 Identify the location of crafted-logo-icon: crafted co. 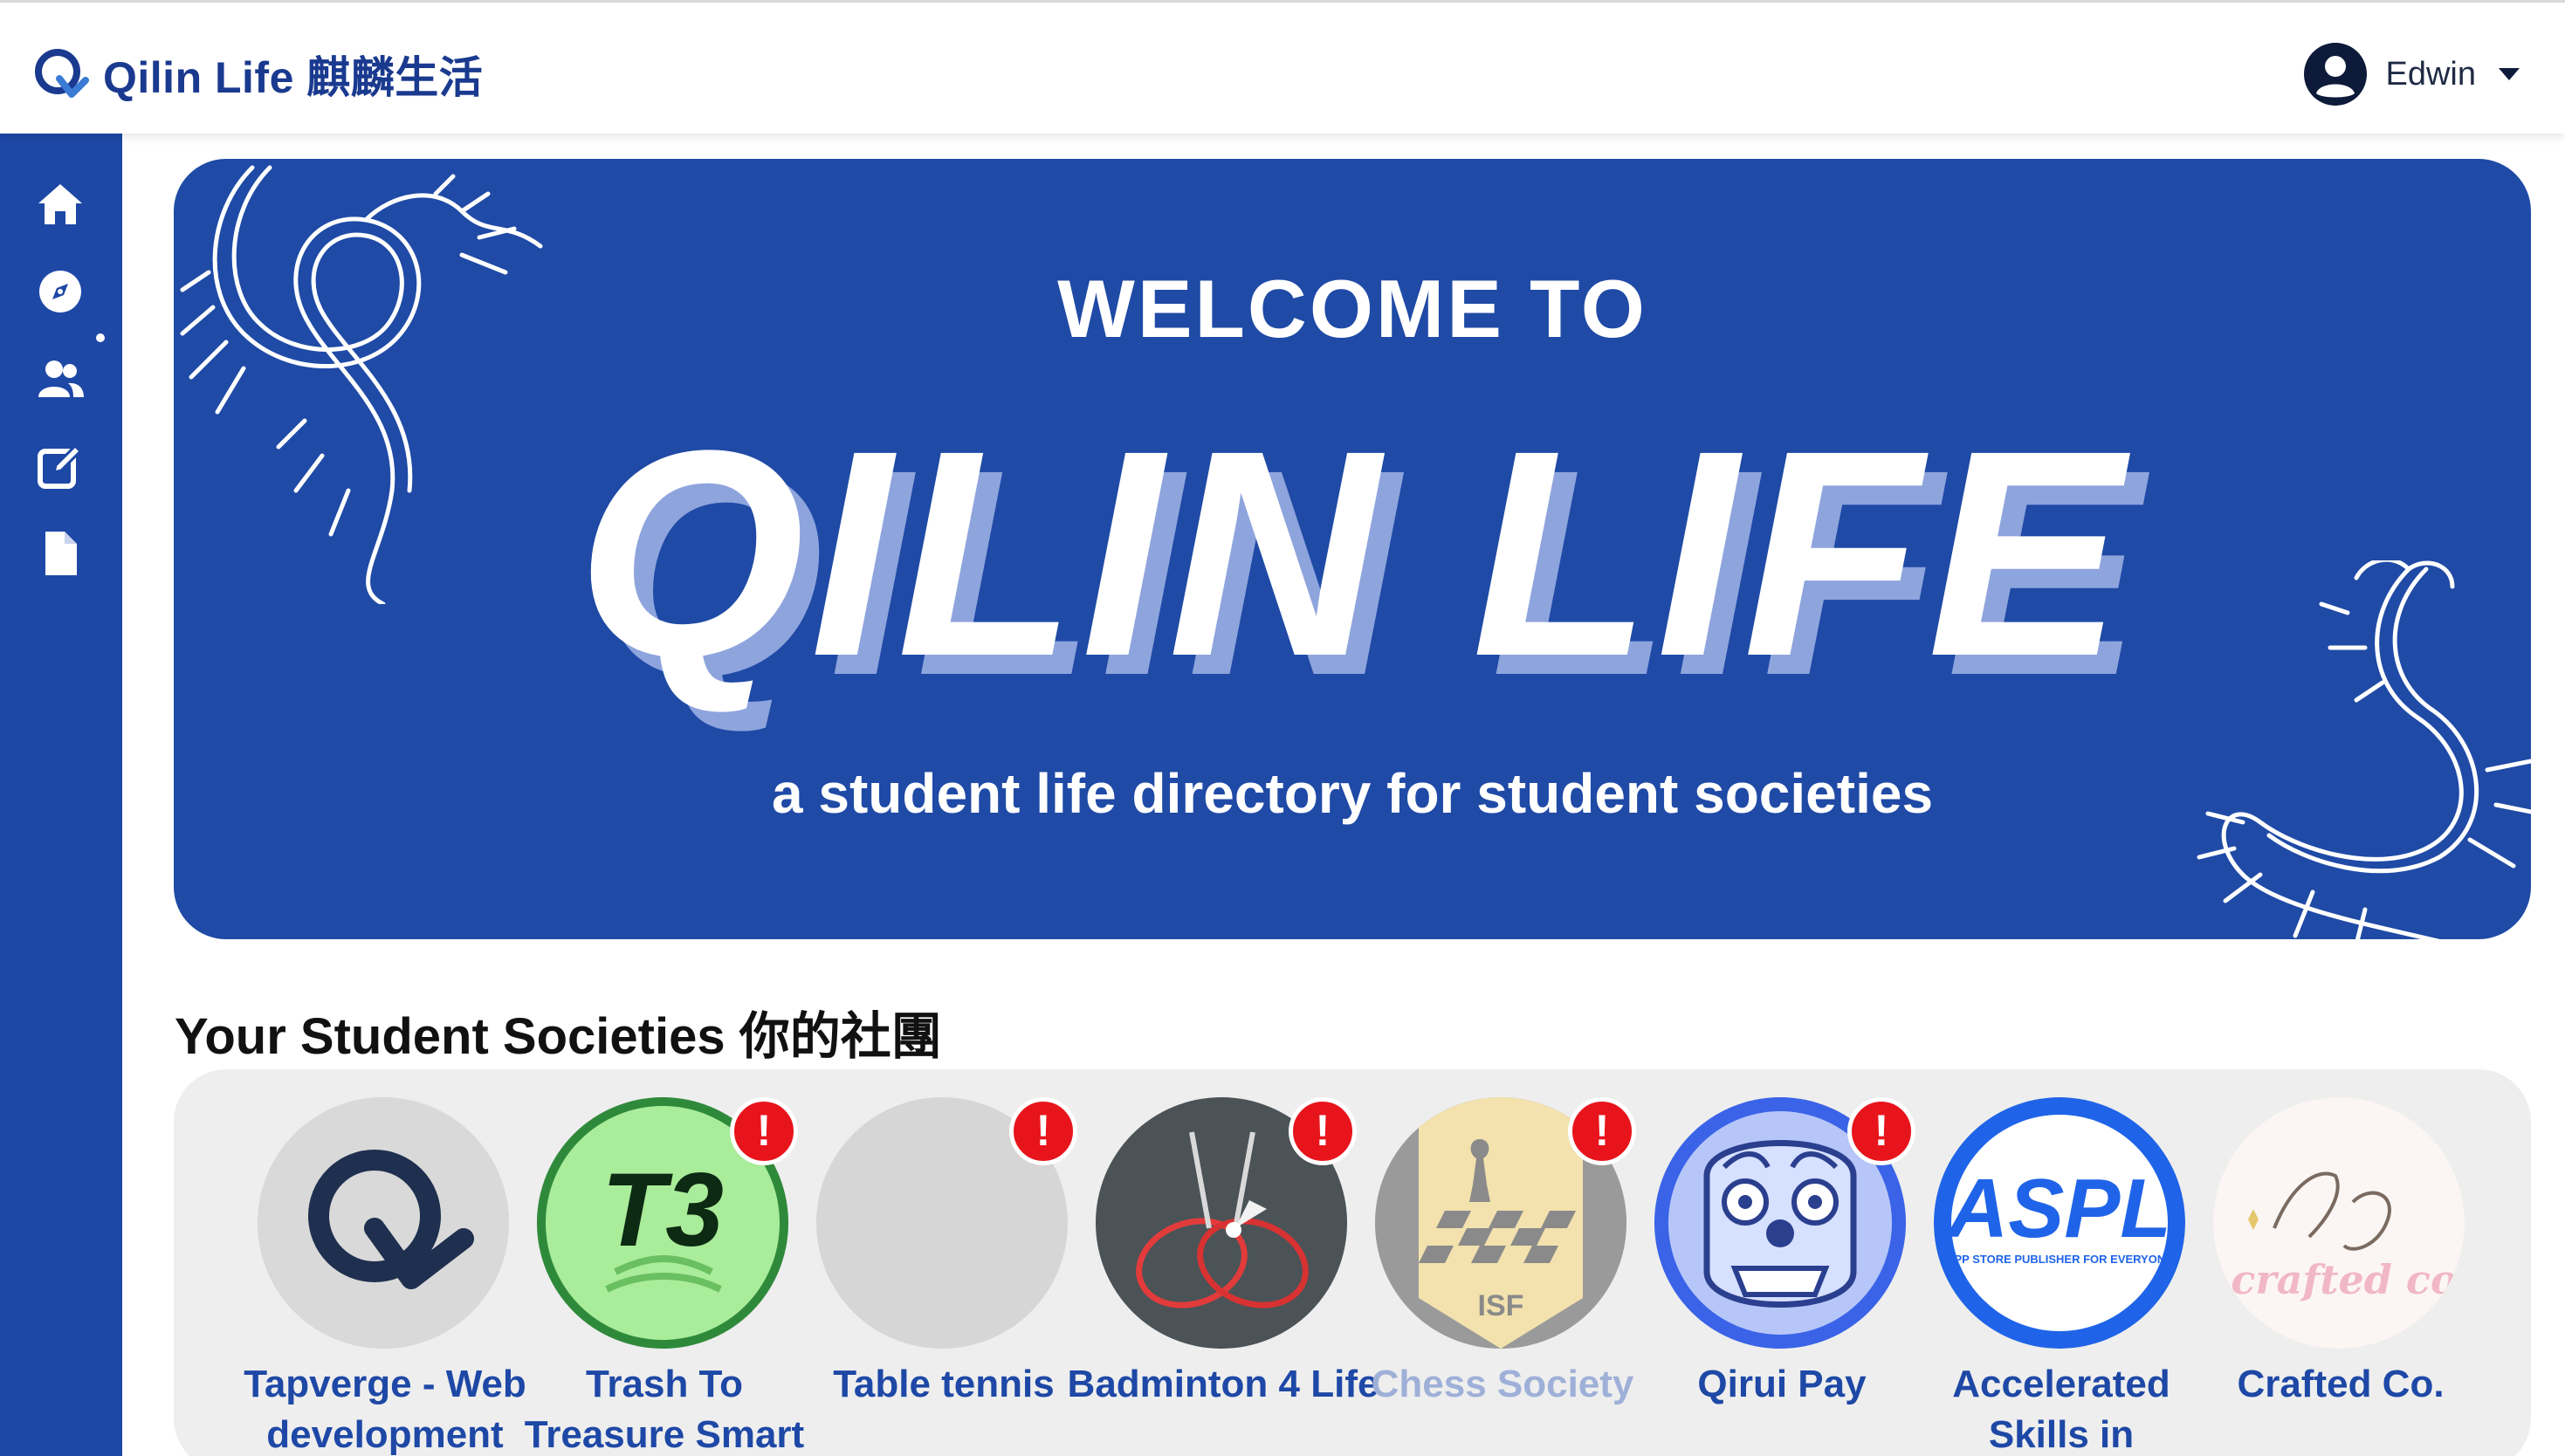
(2339, 1223).